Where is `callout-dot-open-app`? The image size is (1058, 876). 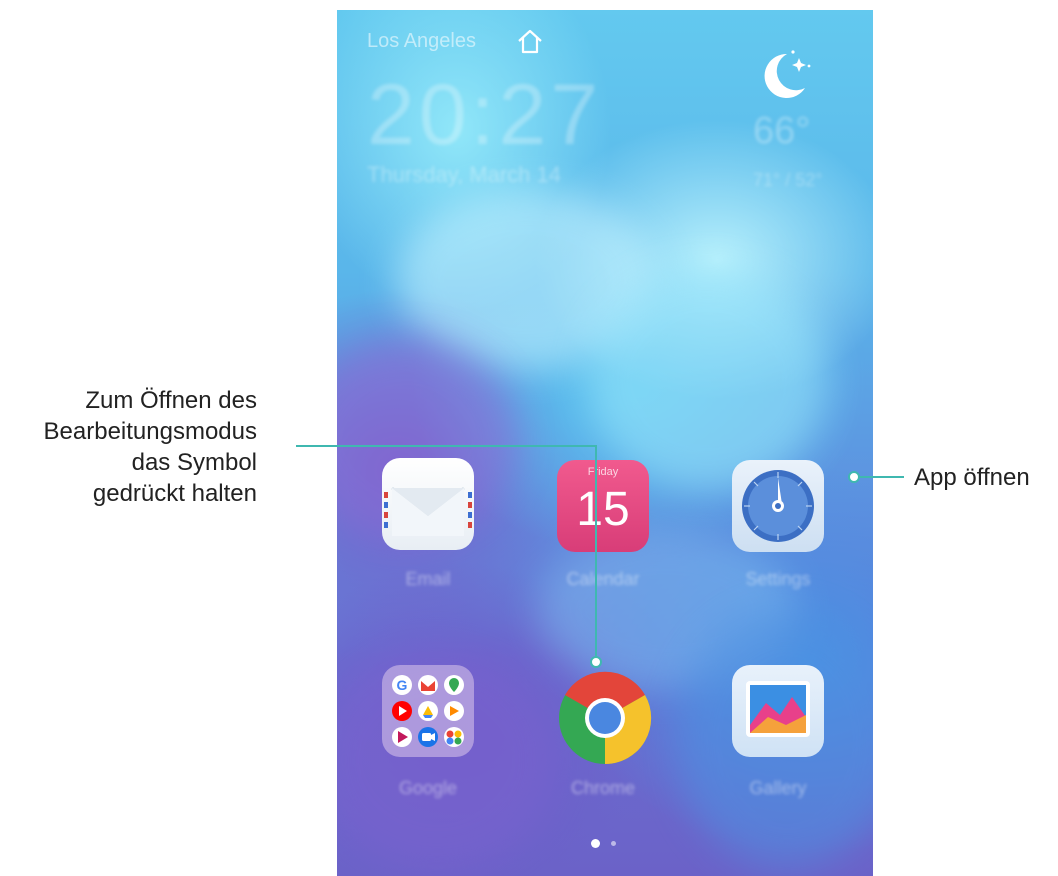
callout-dot-open-app is located at coordinates (854, 477).